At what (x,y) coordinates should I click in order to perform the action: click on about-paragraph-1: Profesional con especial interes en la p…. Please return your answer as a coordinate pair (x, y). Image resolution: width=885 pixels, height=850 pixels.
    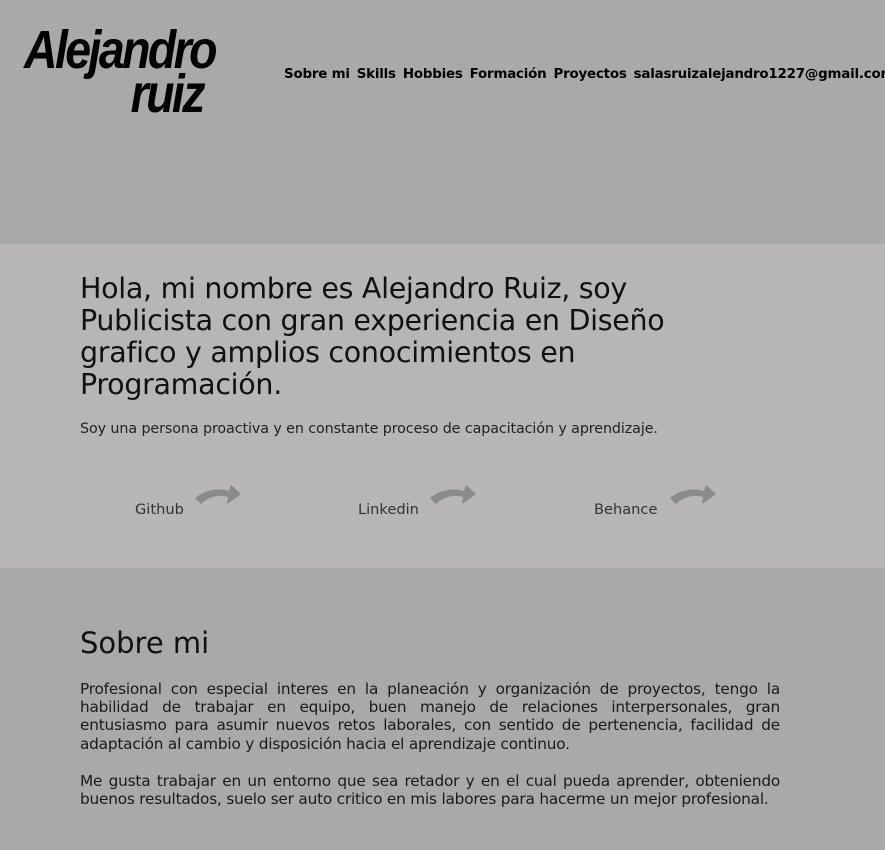
    Looking at the image, I should click on (430, 716).